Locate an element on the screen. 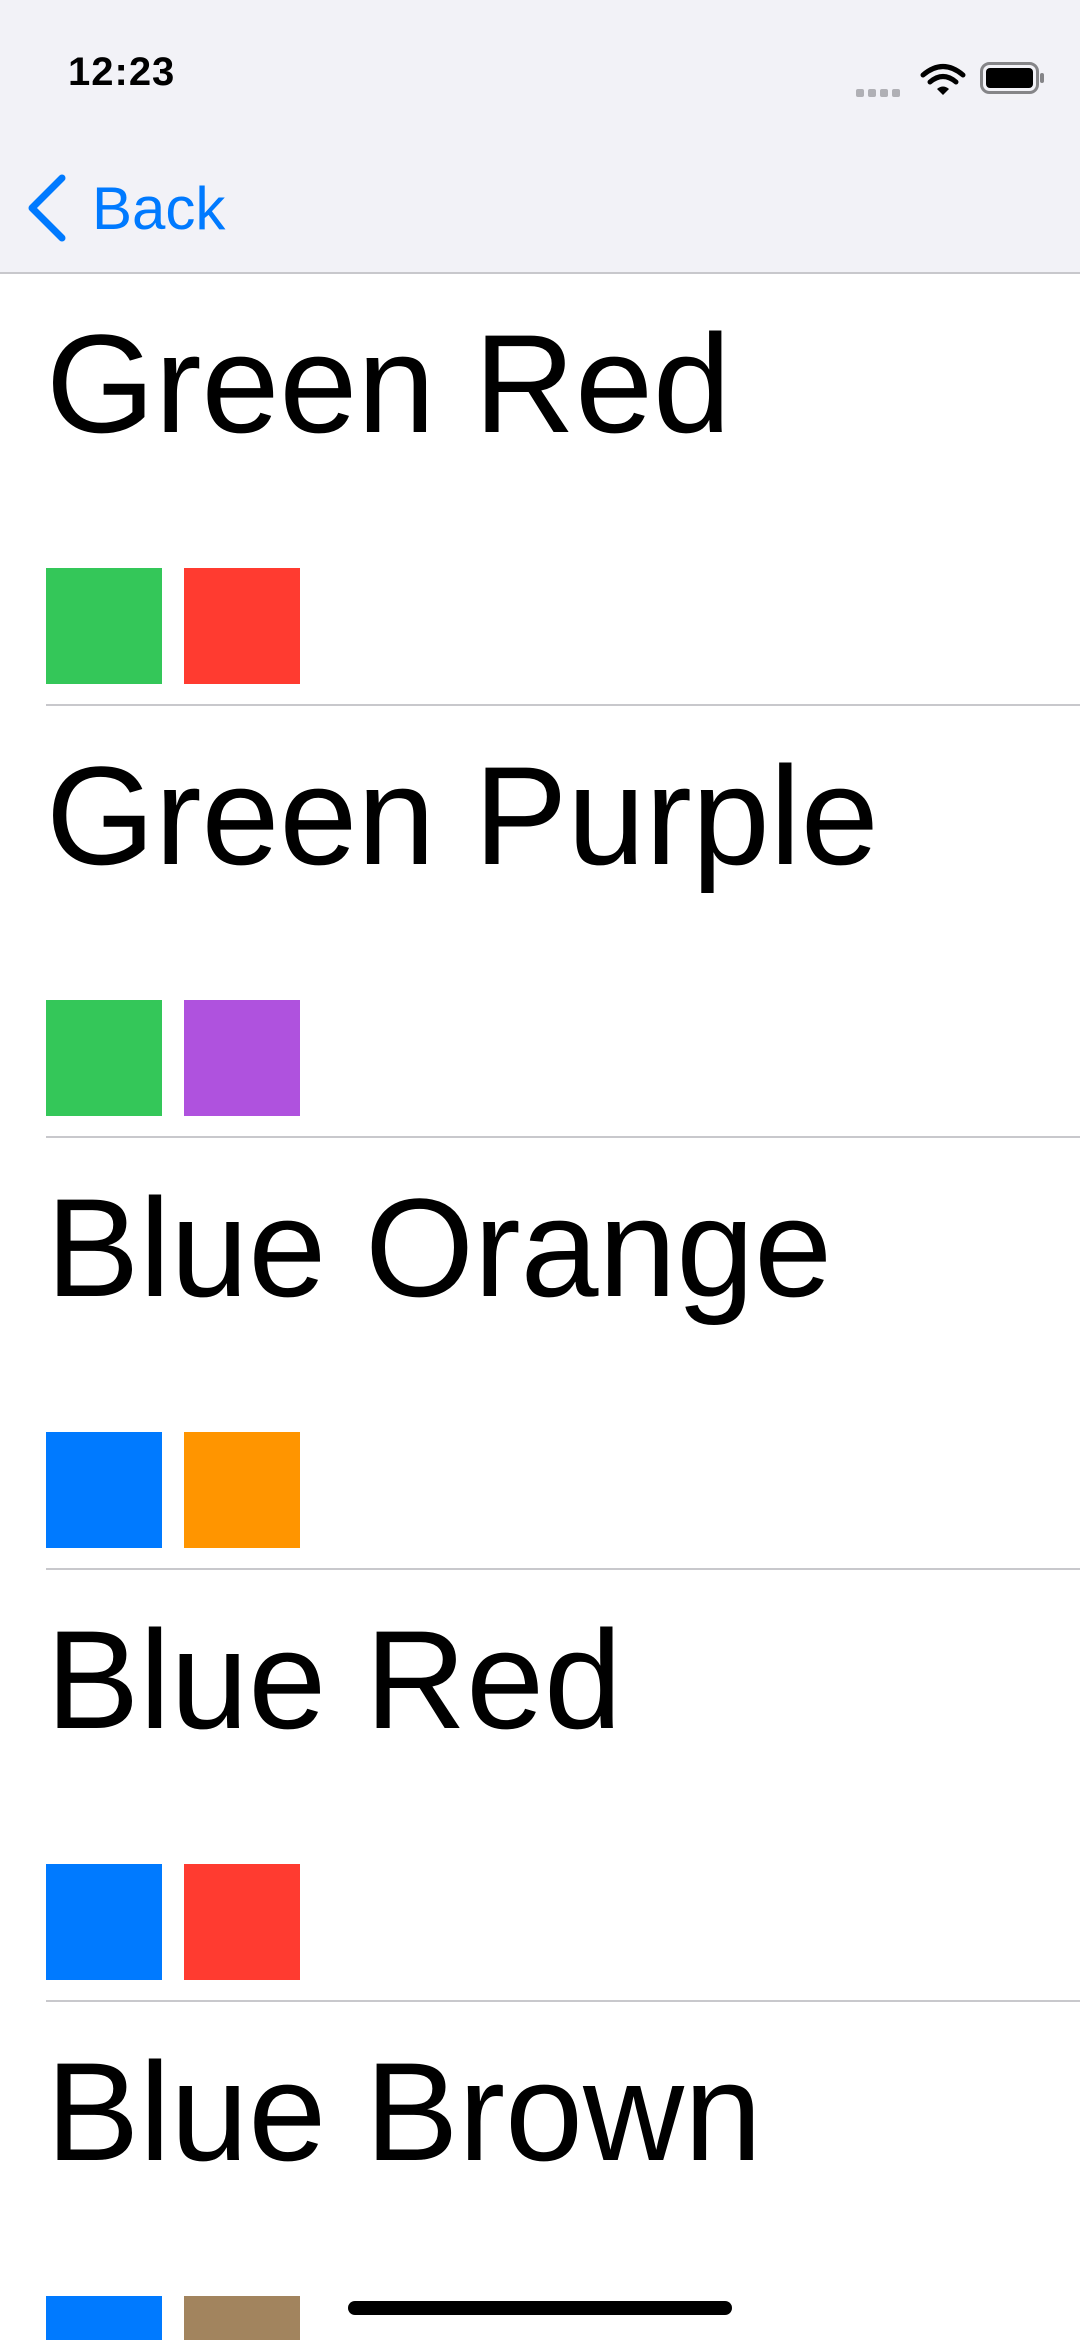 This screenshot has height=2340, width=1080. back-label: Back is located at coordinates (159, 208).